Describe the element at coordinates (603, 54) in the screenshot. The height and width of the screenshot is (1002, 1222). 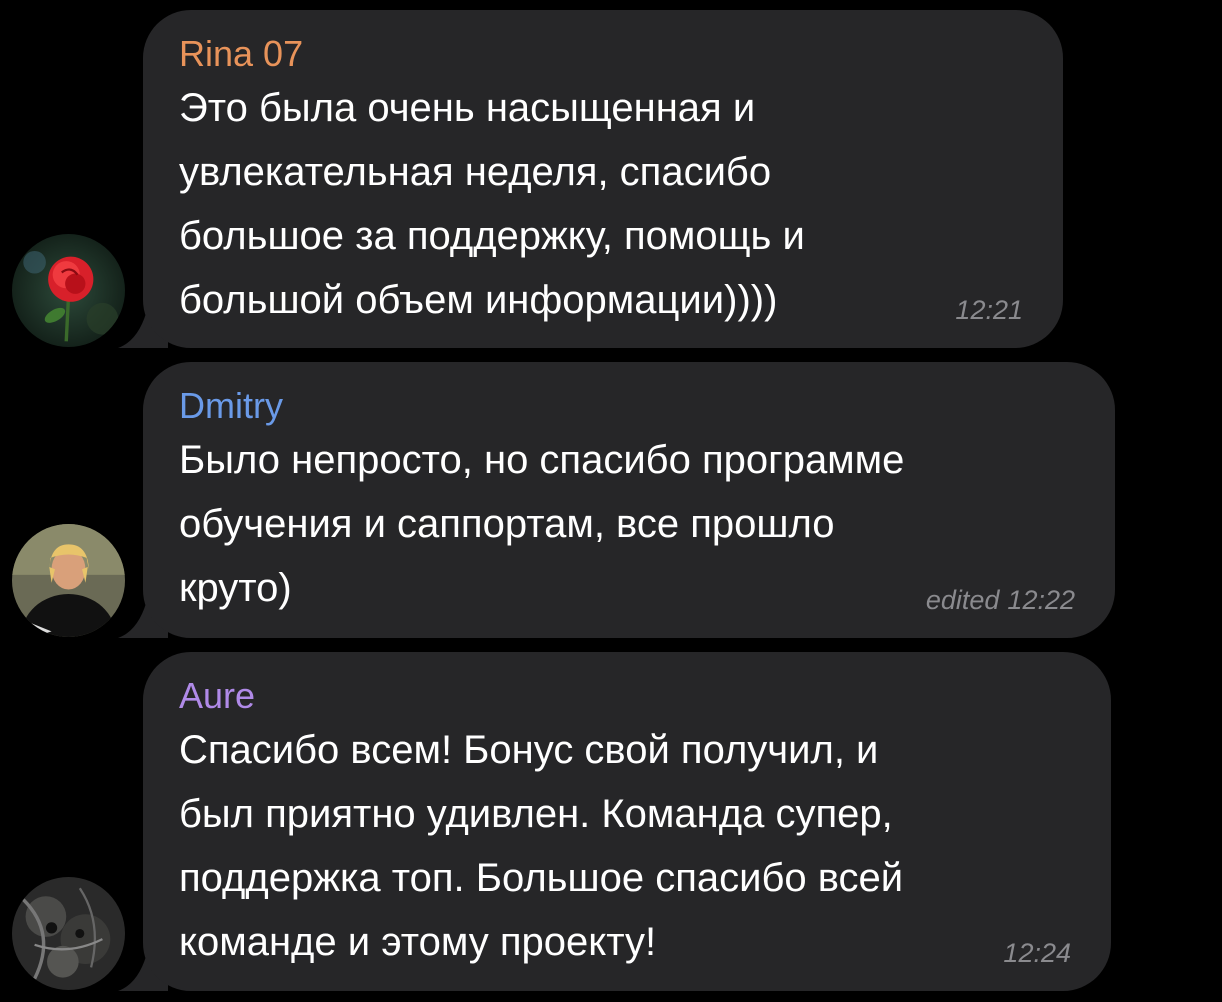
I see `sender-name: Rina 07` at that location.